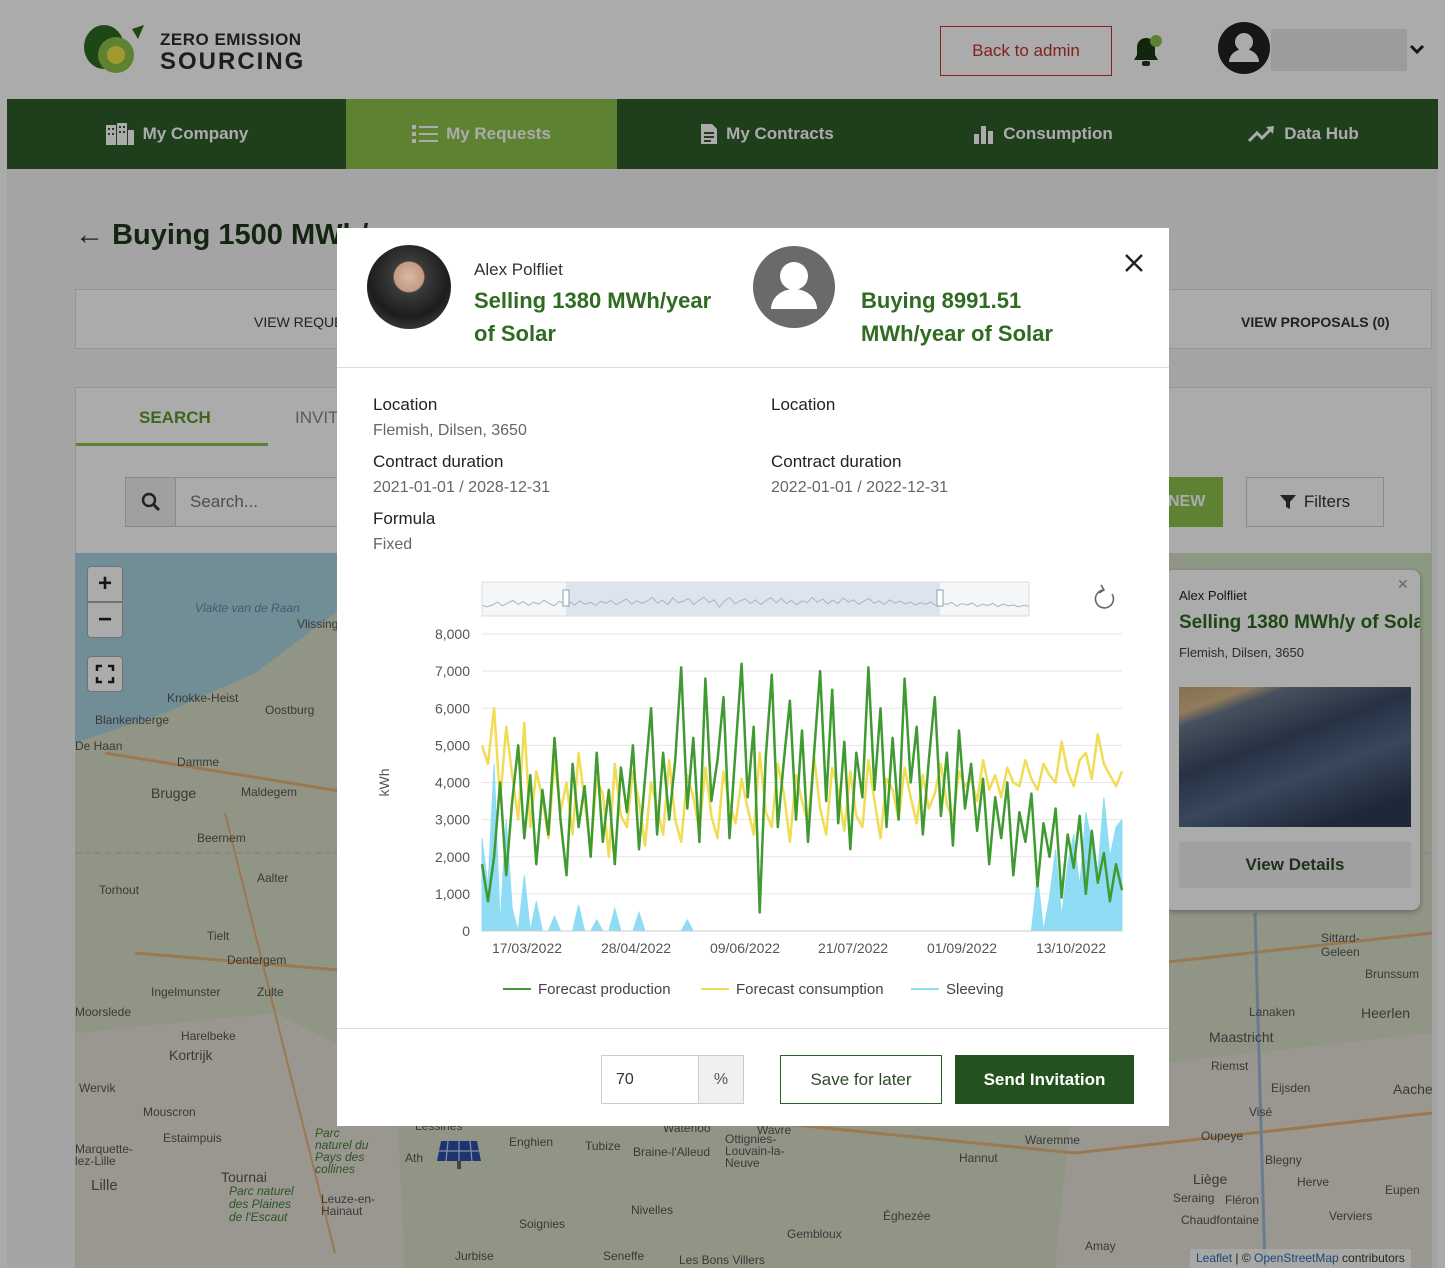 The height and width of the screenshot is (1268, 1445). What do you see at coordinates (450, 430) in the screenshot?
I see `seller-location-value: Flemish, Dilsen, 3650` at bounding box center [450, 430].